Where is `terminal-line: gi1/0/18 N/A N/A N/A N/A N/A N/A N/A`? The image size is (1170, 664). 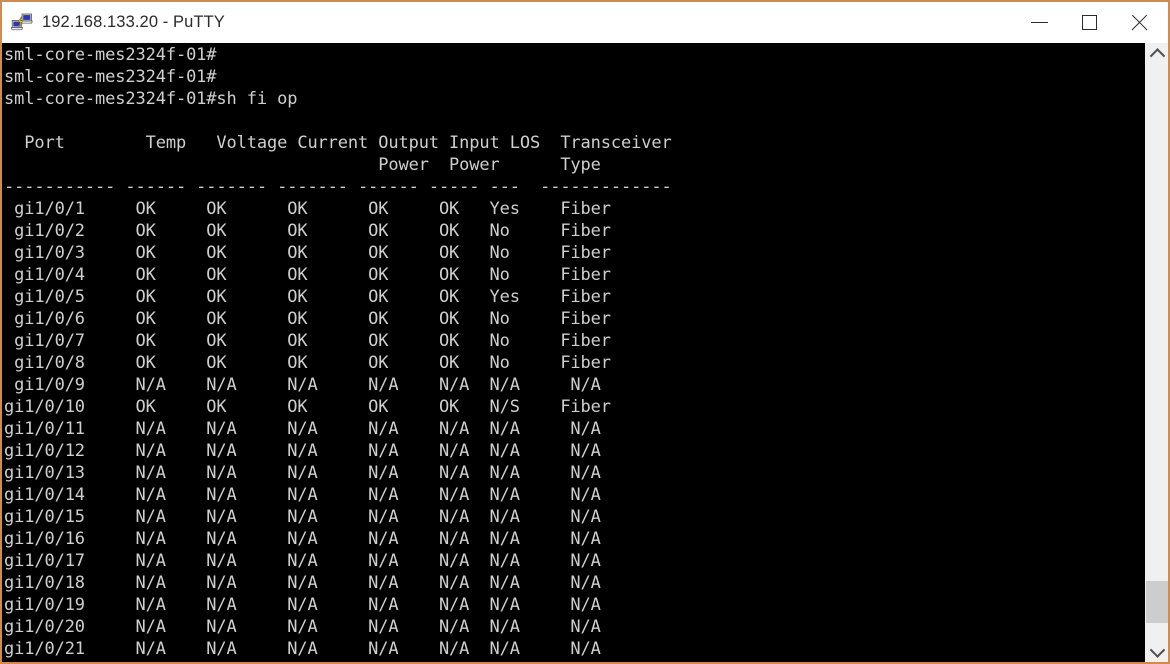 terminal-line: gi1/0/18 N/A N/A N/A N/A N/A N/A N/A is located at coordinates (302, 583).